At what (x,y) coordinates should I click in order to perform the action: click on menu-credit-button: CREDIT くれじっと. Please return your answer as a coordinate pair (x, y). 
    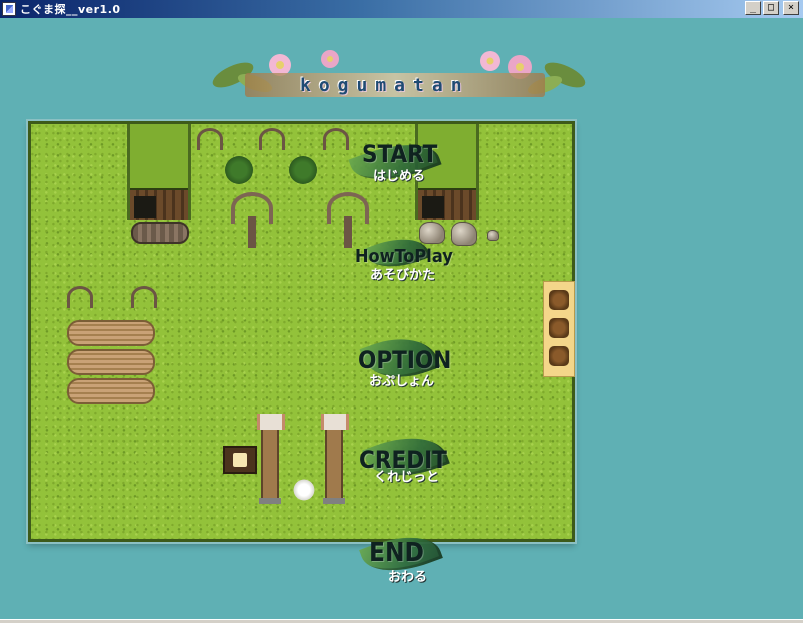
    Looking at the image, I should click on (405, 457).